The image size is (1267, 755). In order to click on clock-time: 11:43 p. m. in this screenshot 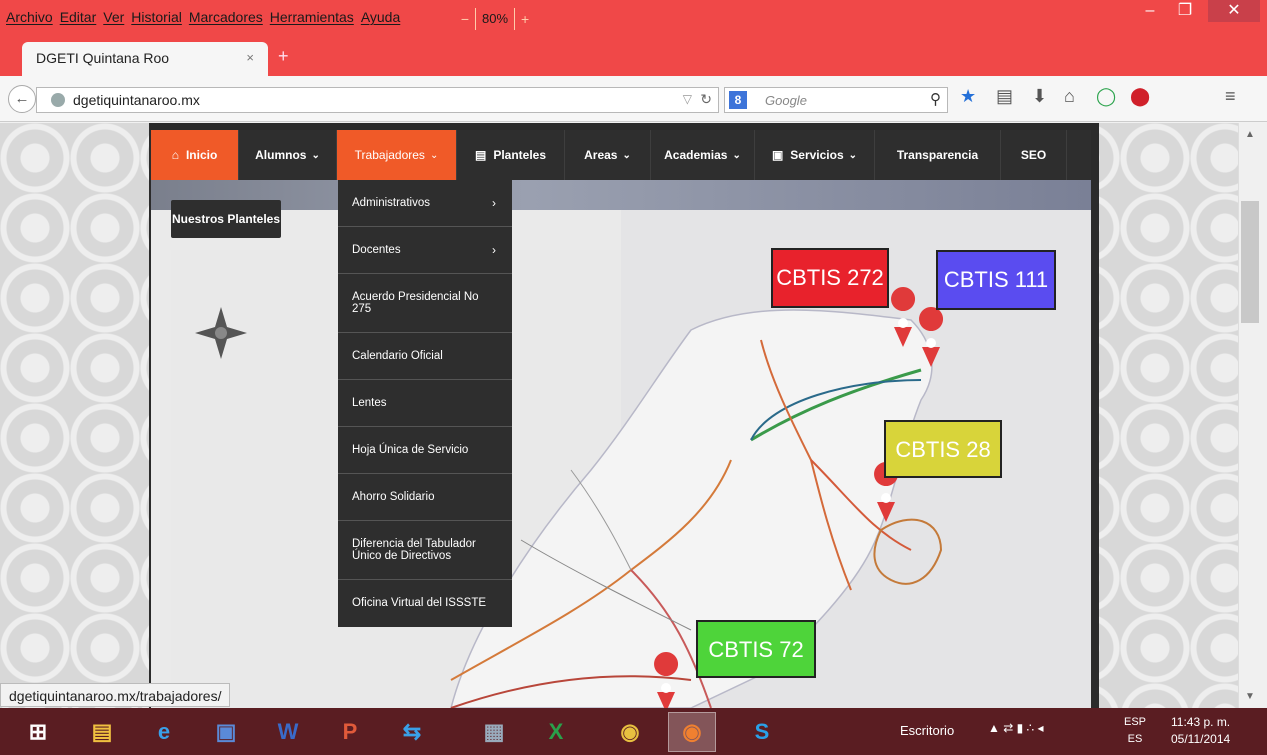, I will do `click(1201, 722)`.